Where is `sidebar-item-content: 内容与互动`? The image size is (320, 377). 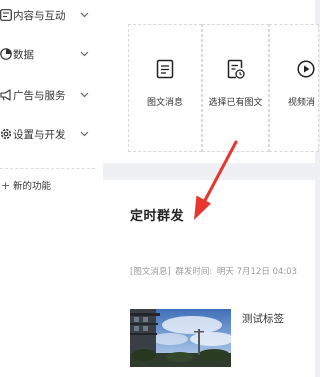 sidebar-item-content: 内容与互动 is located at coordinates (51, 15).